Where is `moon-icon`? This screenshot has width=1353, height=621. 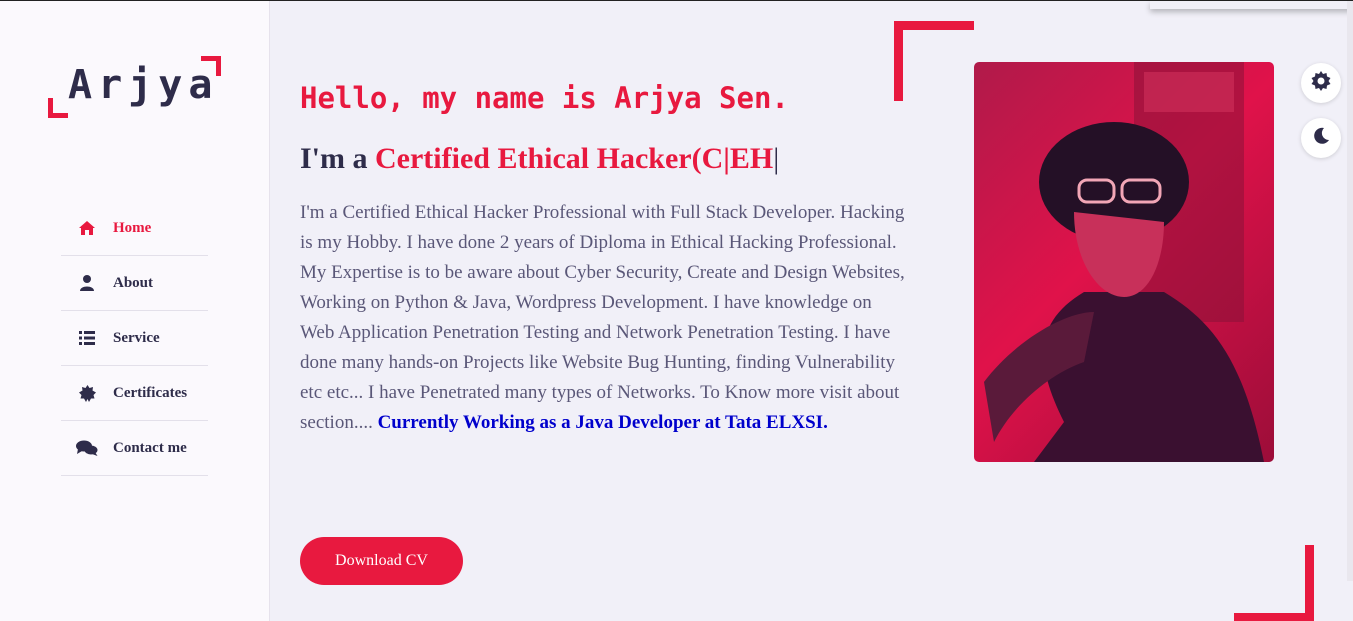
moon-icon is located at coordinates (1321, 138).